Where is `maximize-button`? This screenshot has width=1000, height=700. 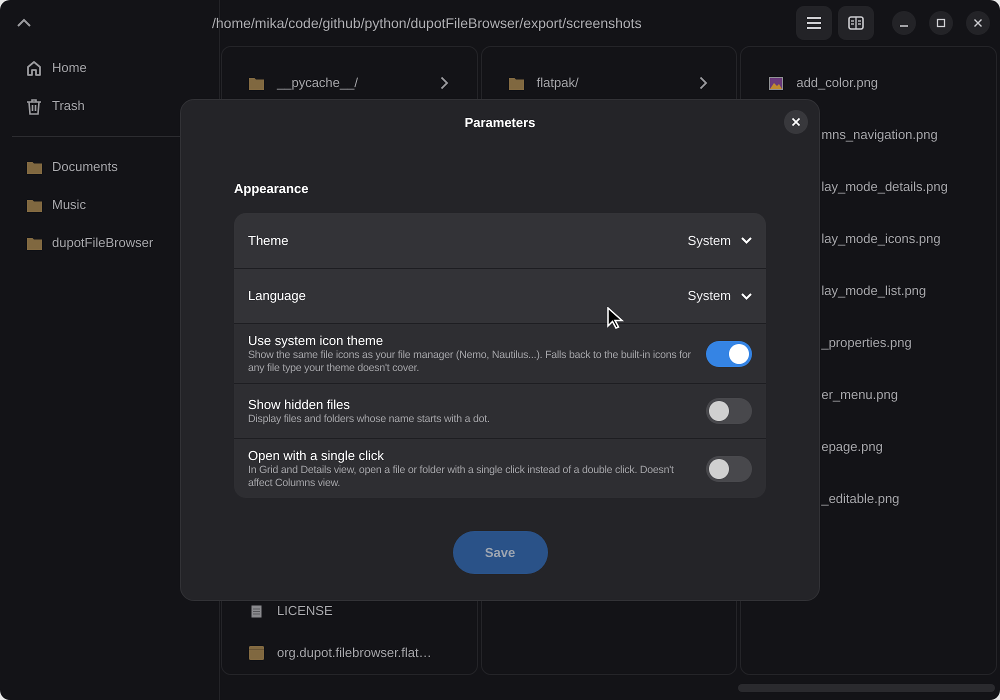
maximize-button is located at coordinates (941, 23).